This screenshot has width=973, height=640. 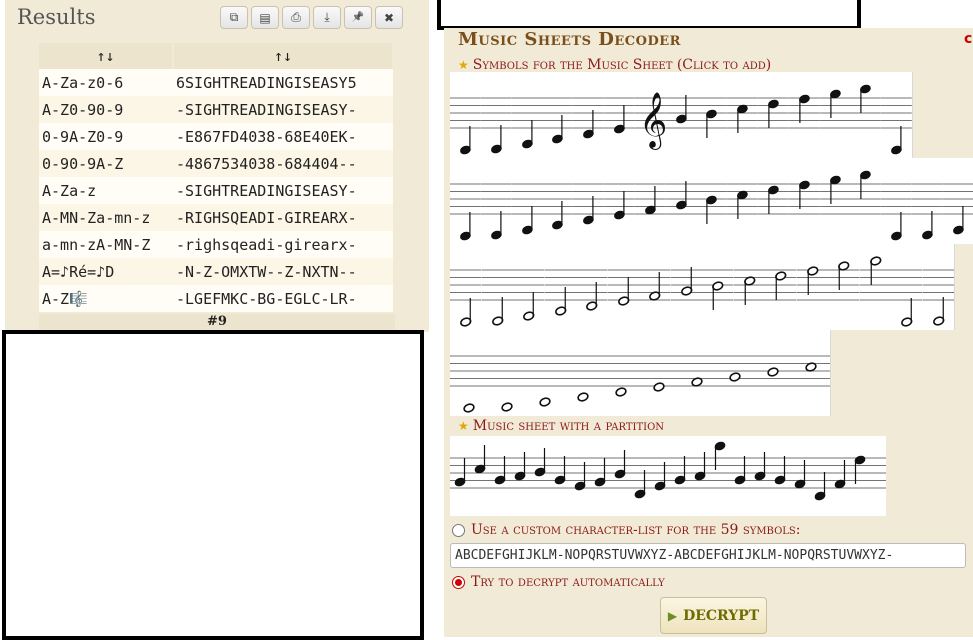 I want to click on charset-cell: a-mn-zA-MN-Z, so click(x=106, y=244).